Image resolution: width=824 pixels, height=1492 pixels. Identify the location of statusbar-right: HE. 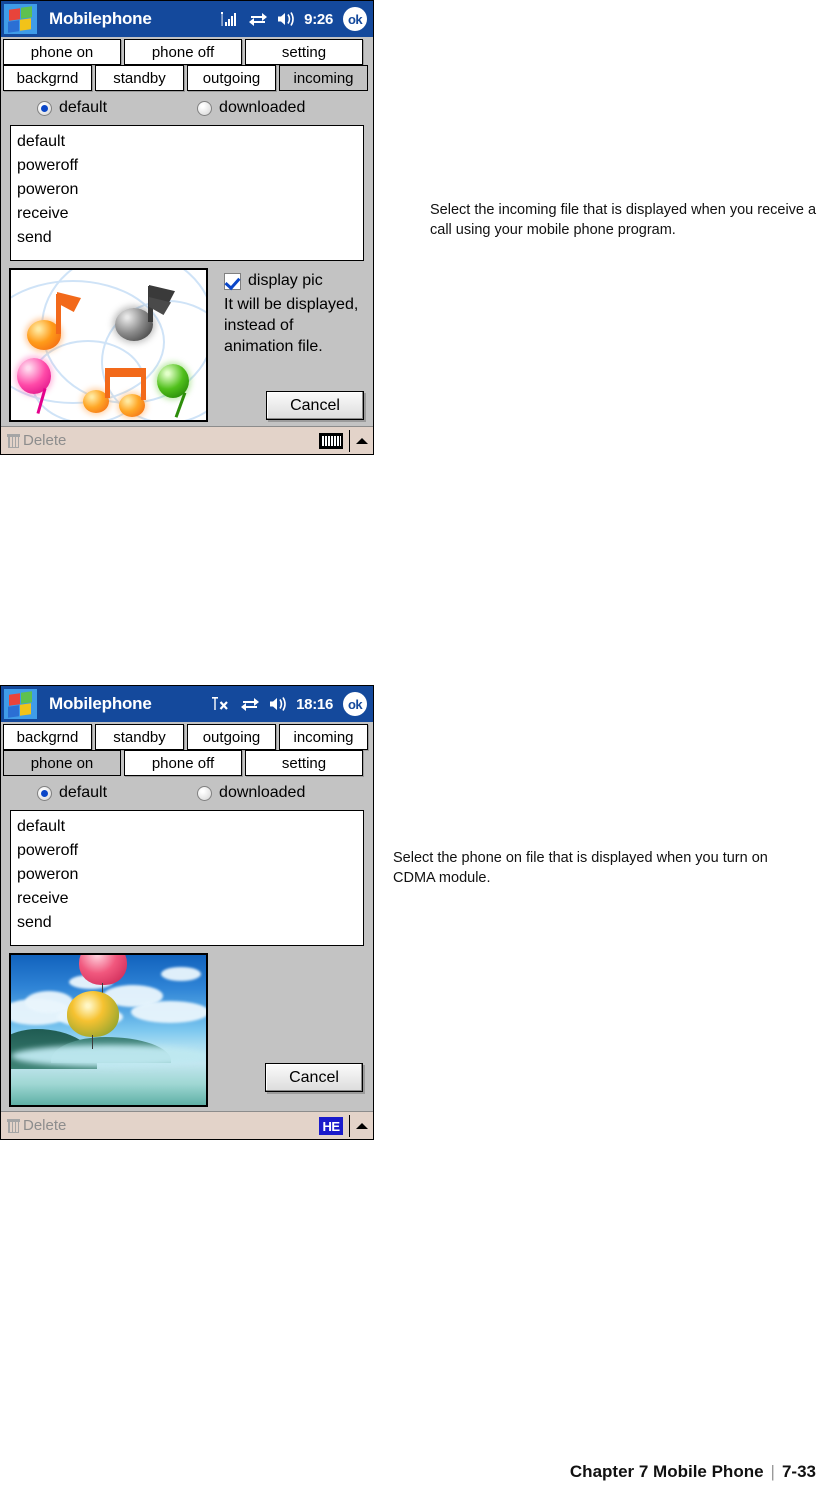
(343, 1126).